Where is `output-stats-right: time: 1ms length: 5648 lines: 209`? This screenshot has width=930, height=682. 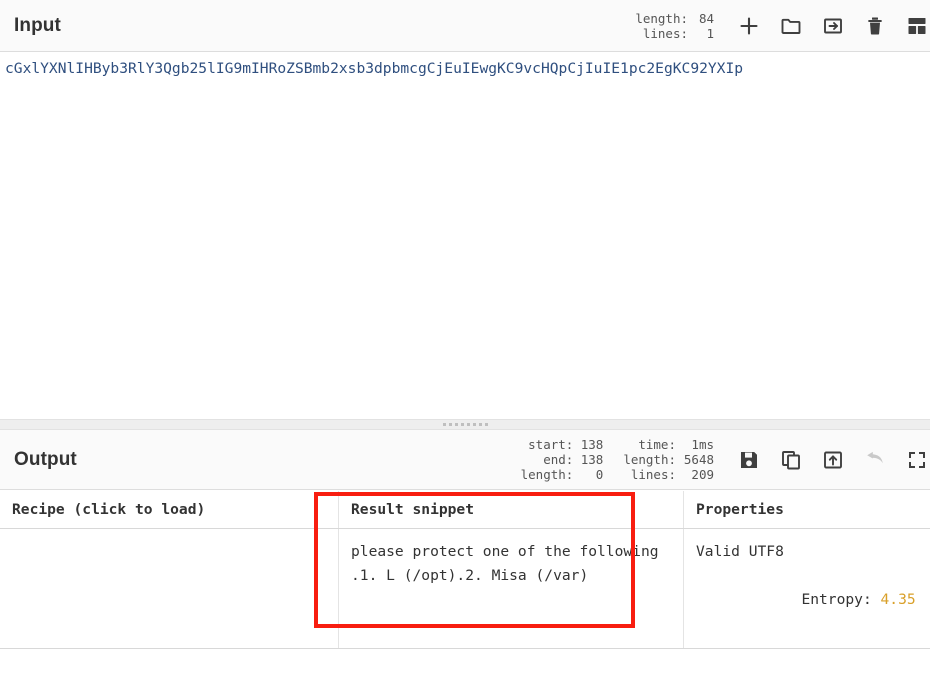 output-stats-right: time: 1ms length: 5648 lines: 209 is located at coordinates (668, 459).